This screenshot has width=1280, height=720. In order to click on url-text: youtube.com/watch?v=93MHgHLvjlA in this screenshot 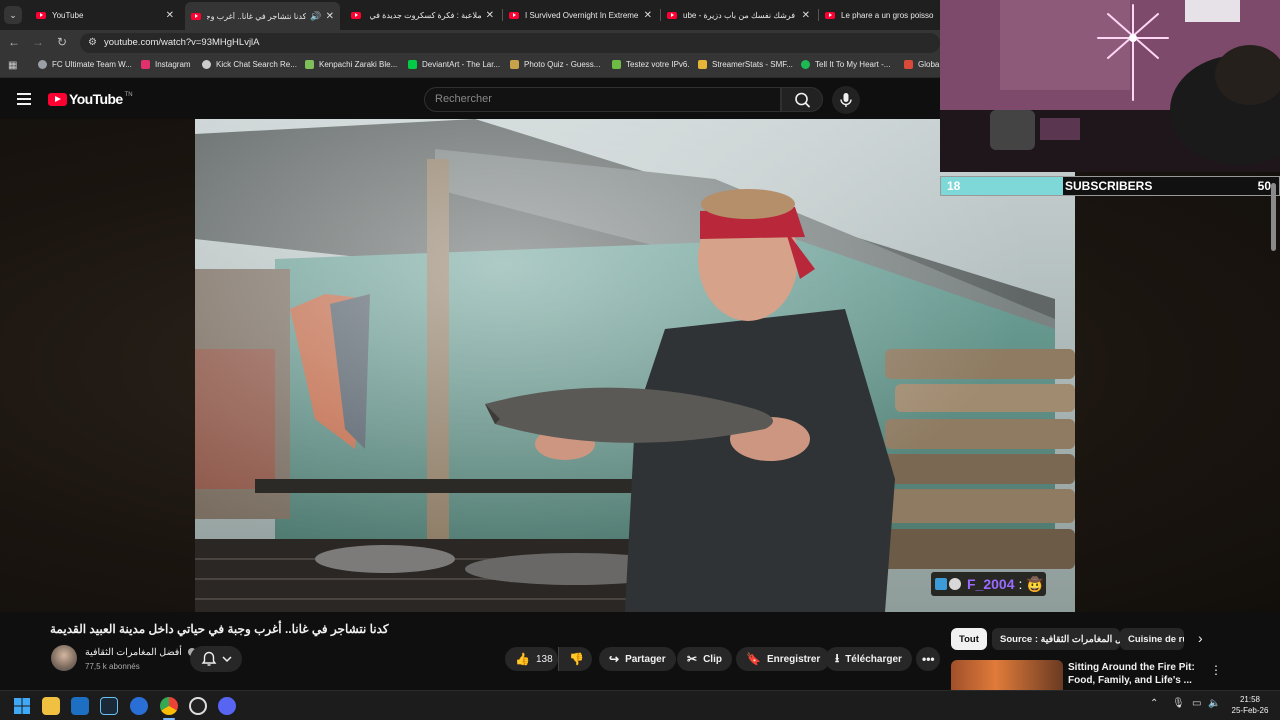, I will do `click(182, 42)`.